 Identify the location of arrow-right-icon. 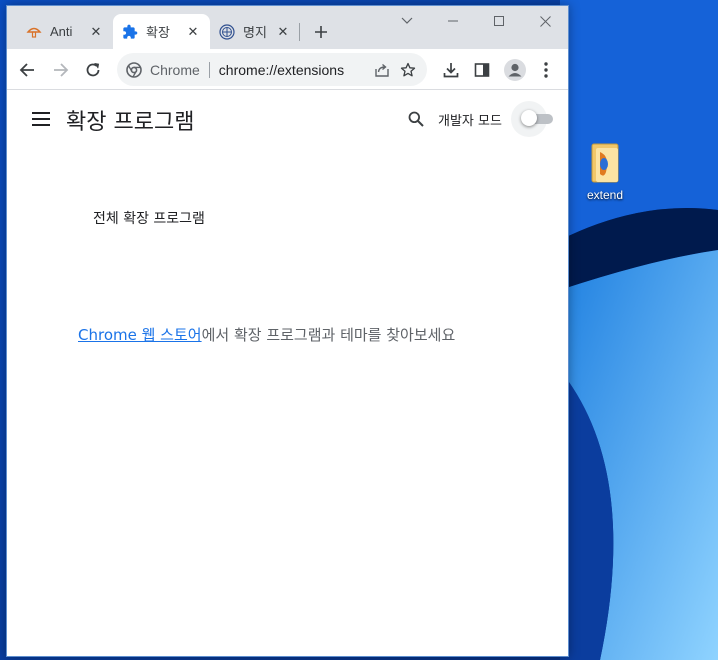
(61, 70).